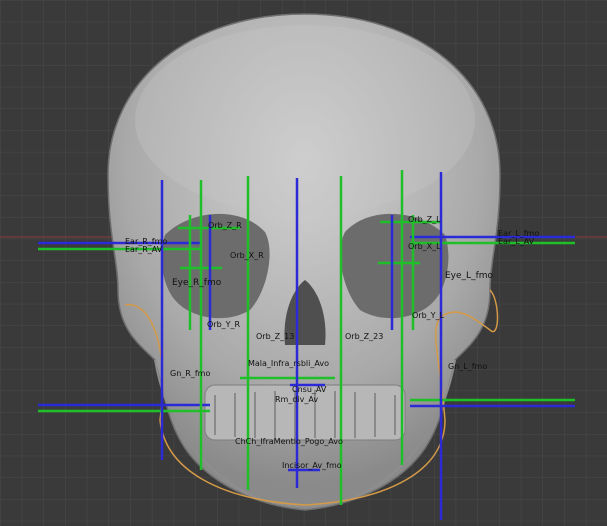 This screenshot has width=607, height=526. What do you see at coordinates (197, 283) in the screenshot?
I see `label-eye-r-fmo: Eye_R_fmo` at bounding box center [197, 283].